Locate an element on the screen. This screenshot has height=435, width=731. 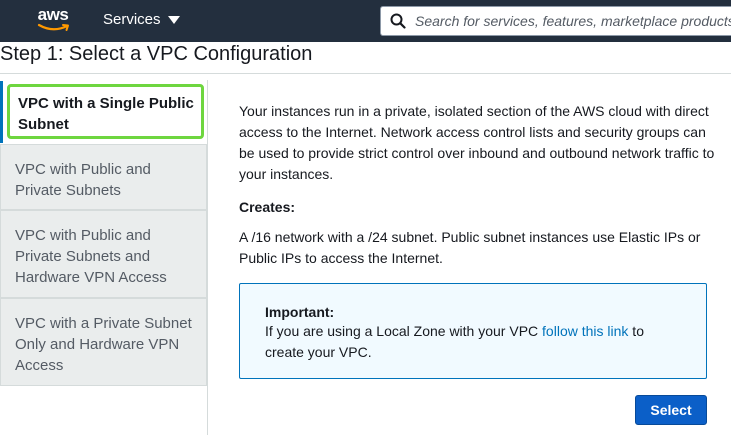
option-single-public-subnet: VPC with a Single Public Subnet is located at coordinates (103, 112).